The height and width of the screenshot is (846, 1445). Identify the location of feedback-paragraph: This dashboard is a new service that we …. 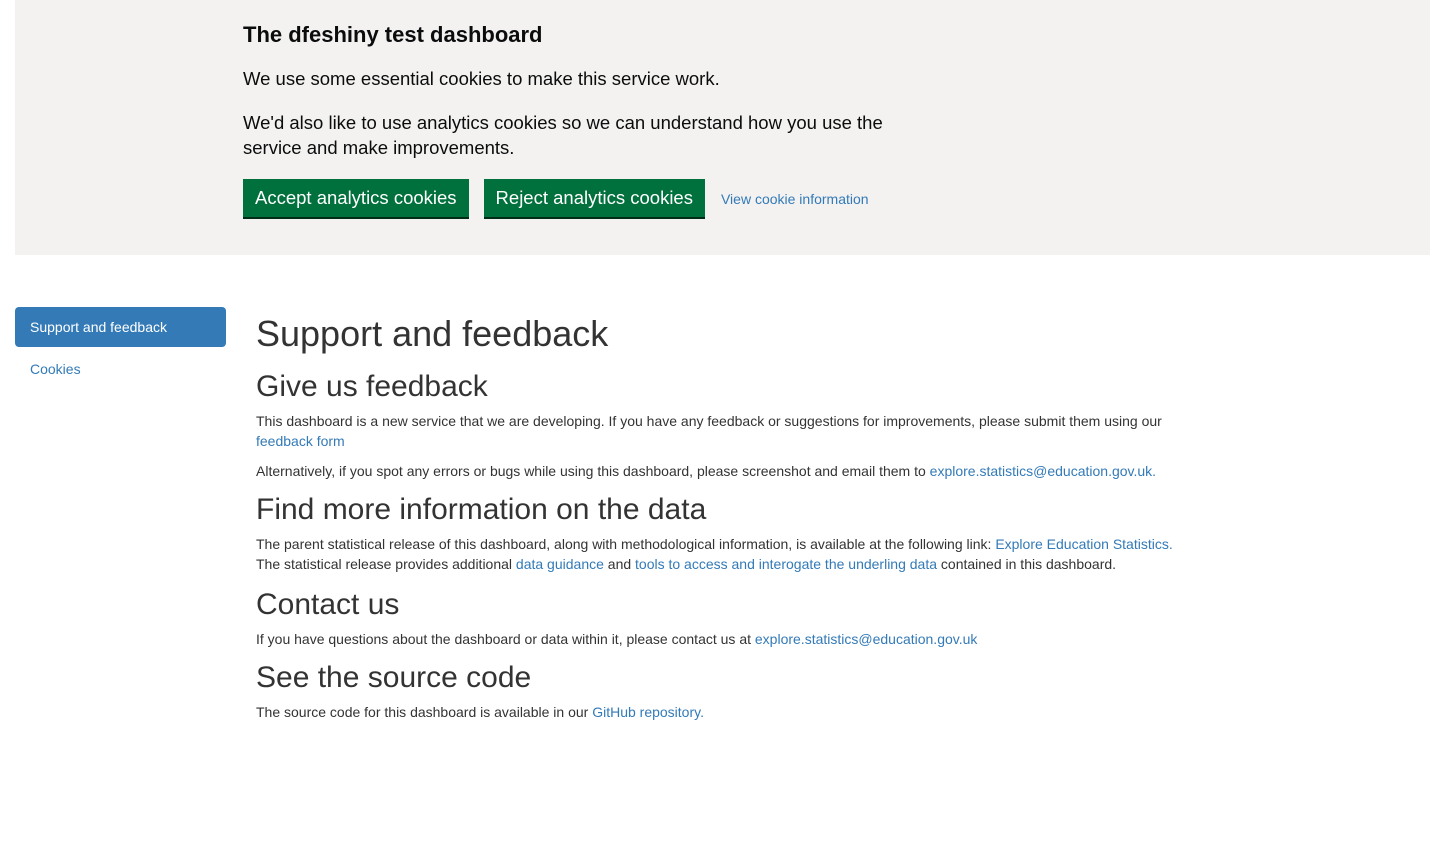
(721, 431).